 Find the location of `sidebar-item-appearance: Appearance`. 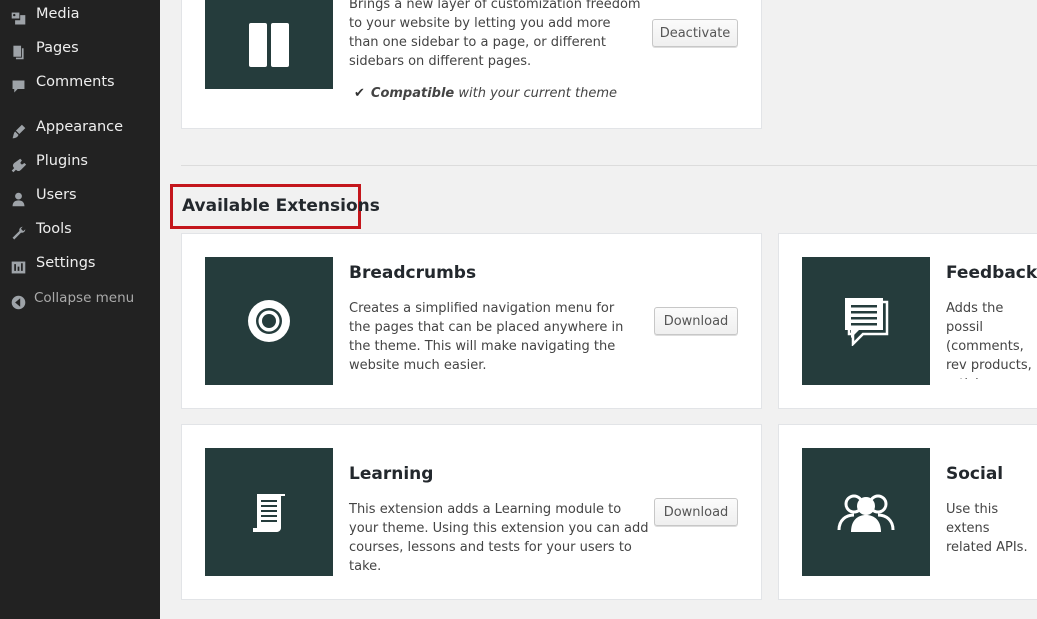

sidebar-item-appearance: Appearance is located at coordinates (80, 130).